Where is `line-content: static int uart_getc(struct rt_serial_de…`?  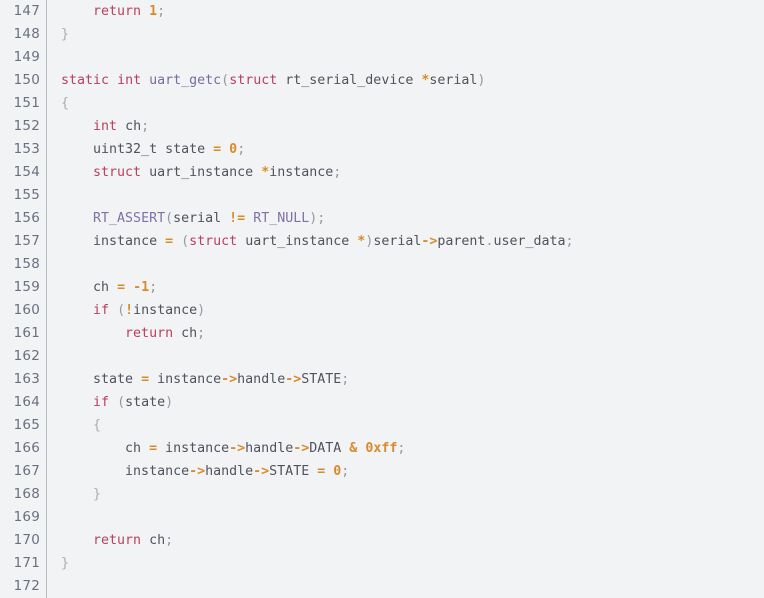
line-content: static int uart_getc(struct rt_serial_de… is located at coordinates (407, 80).